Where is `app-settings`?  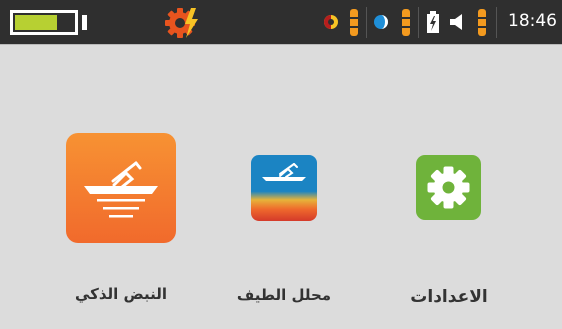 app-settings is located at coordinates (448, 187).